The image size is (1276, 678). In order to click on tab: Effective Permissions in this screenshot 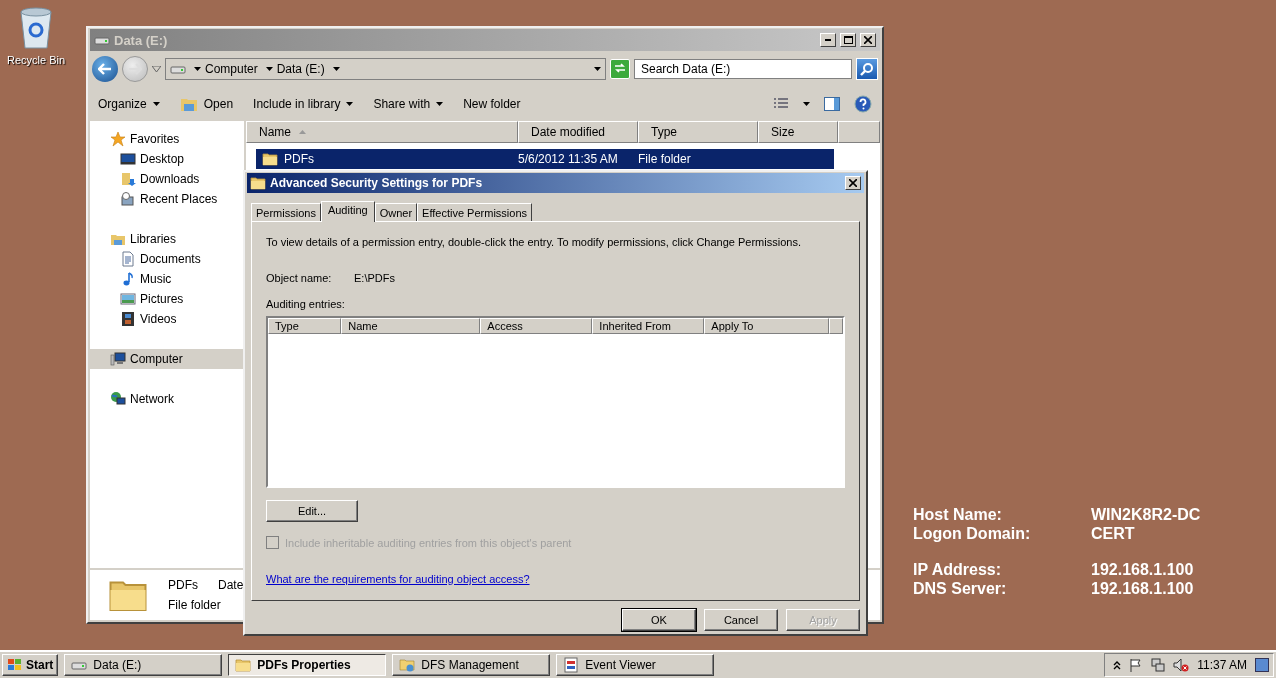, I will do `click(475, 212)`.